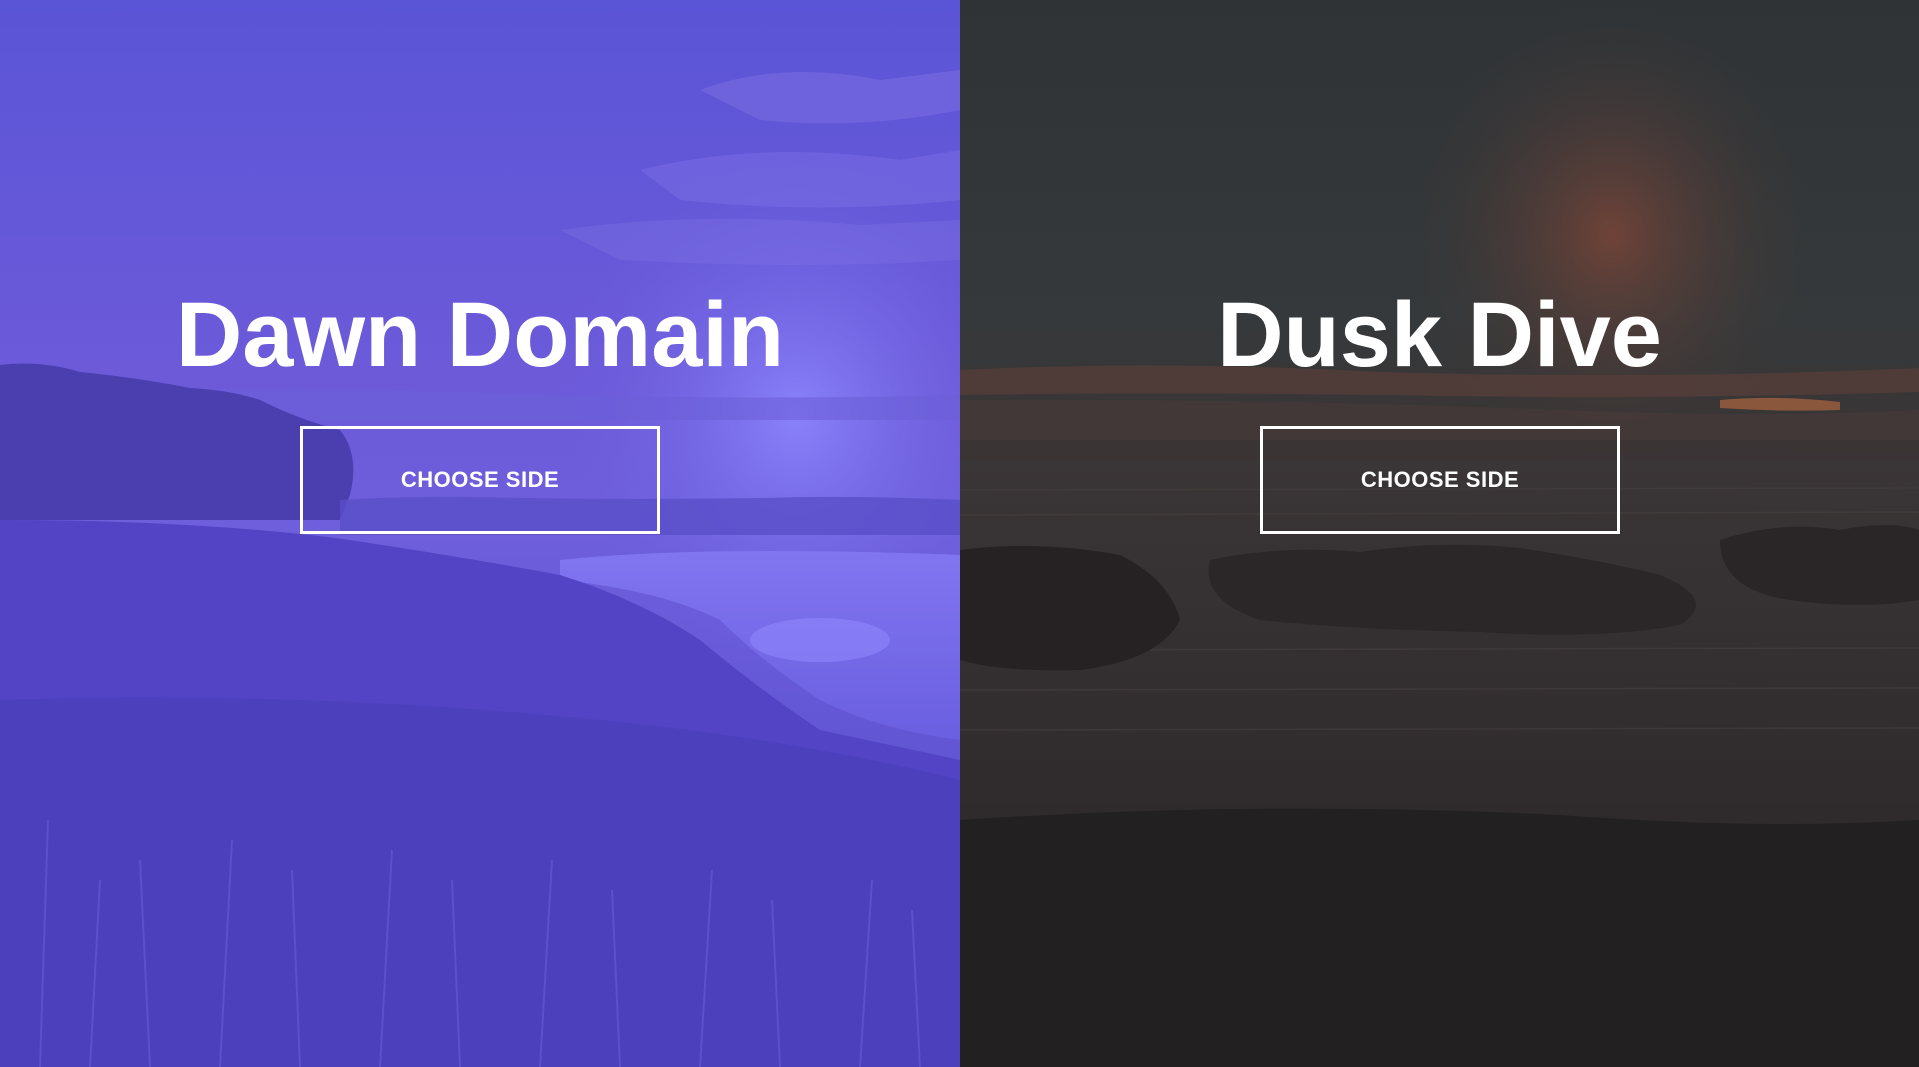 The image size is (1919, 1067). I want to click on dusk-choose-side-button: CHOOSE SIDE, so click(1440, 480).